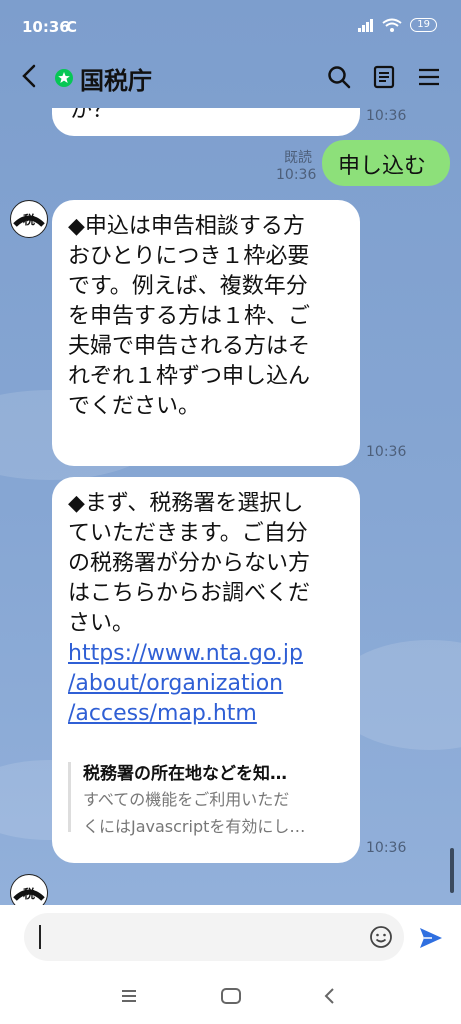 This screenshot has height=1024, width=461. I want to click on system-navigation-bar, so click(230, 997).